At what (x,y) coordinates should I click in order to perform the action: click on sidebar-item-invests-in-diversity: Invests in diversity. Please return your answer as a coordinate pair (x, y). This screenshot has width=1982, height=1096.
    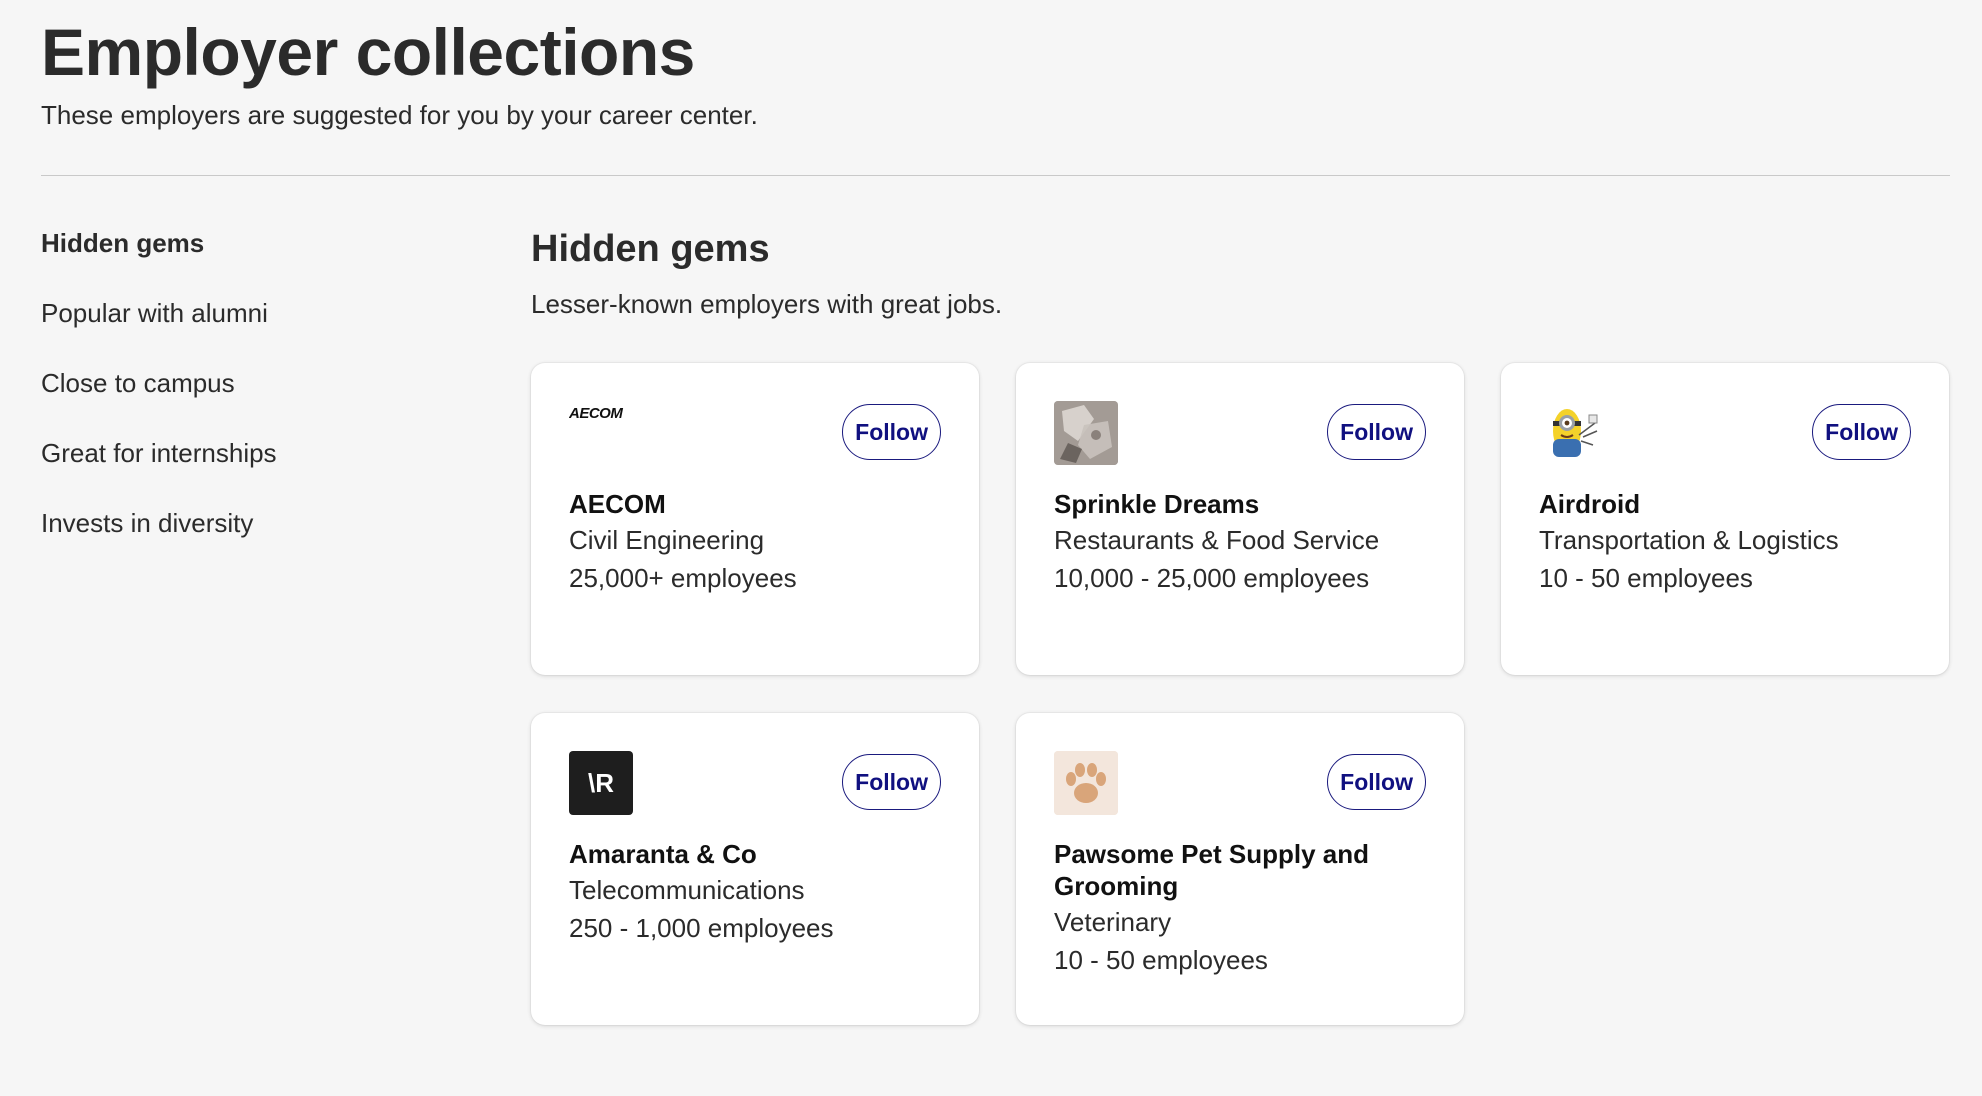
    Looking at the image, I should click on (241, 537).